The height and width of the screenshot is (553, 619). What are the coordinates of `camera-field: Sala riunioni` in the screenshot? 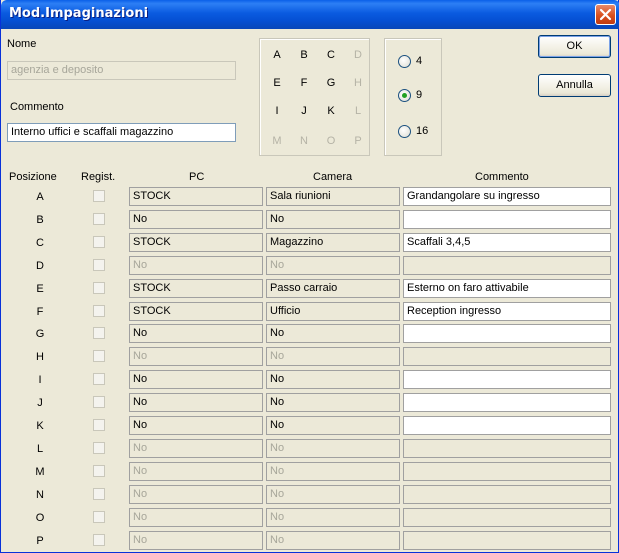 It's located at (333, 196).